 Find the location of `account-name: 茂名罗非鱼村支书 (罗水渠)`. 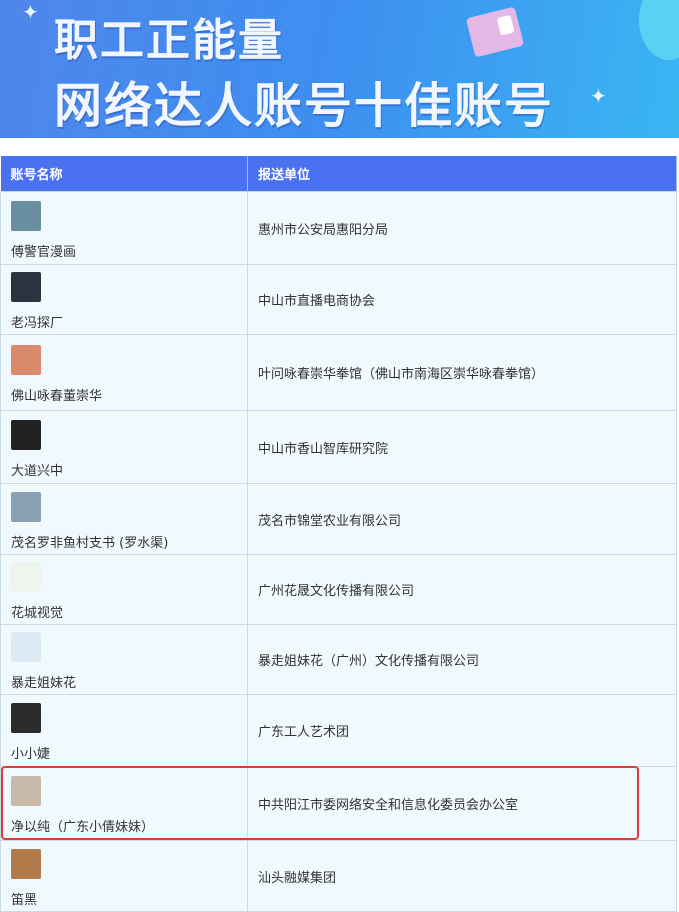

account-name: 茂名罗非鱼村支书 (罗水渠) is located at coordinates (90, 543).